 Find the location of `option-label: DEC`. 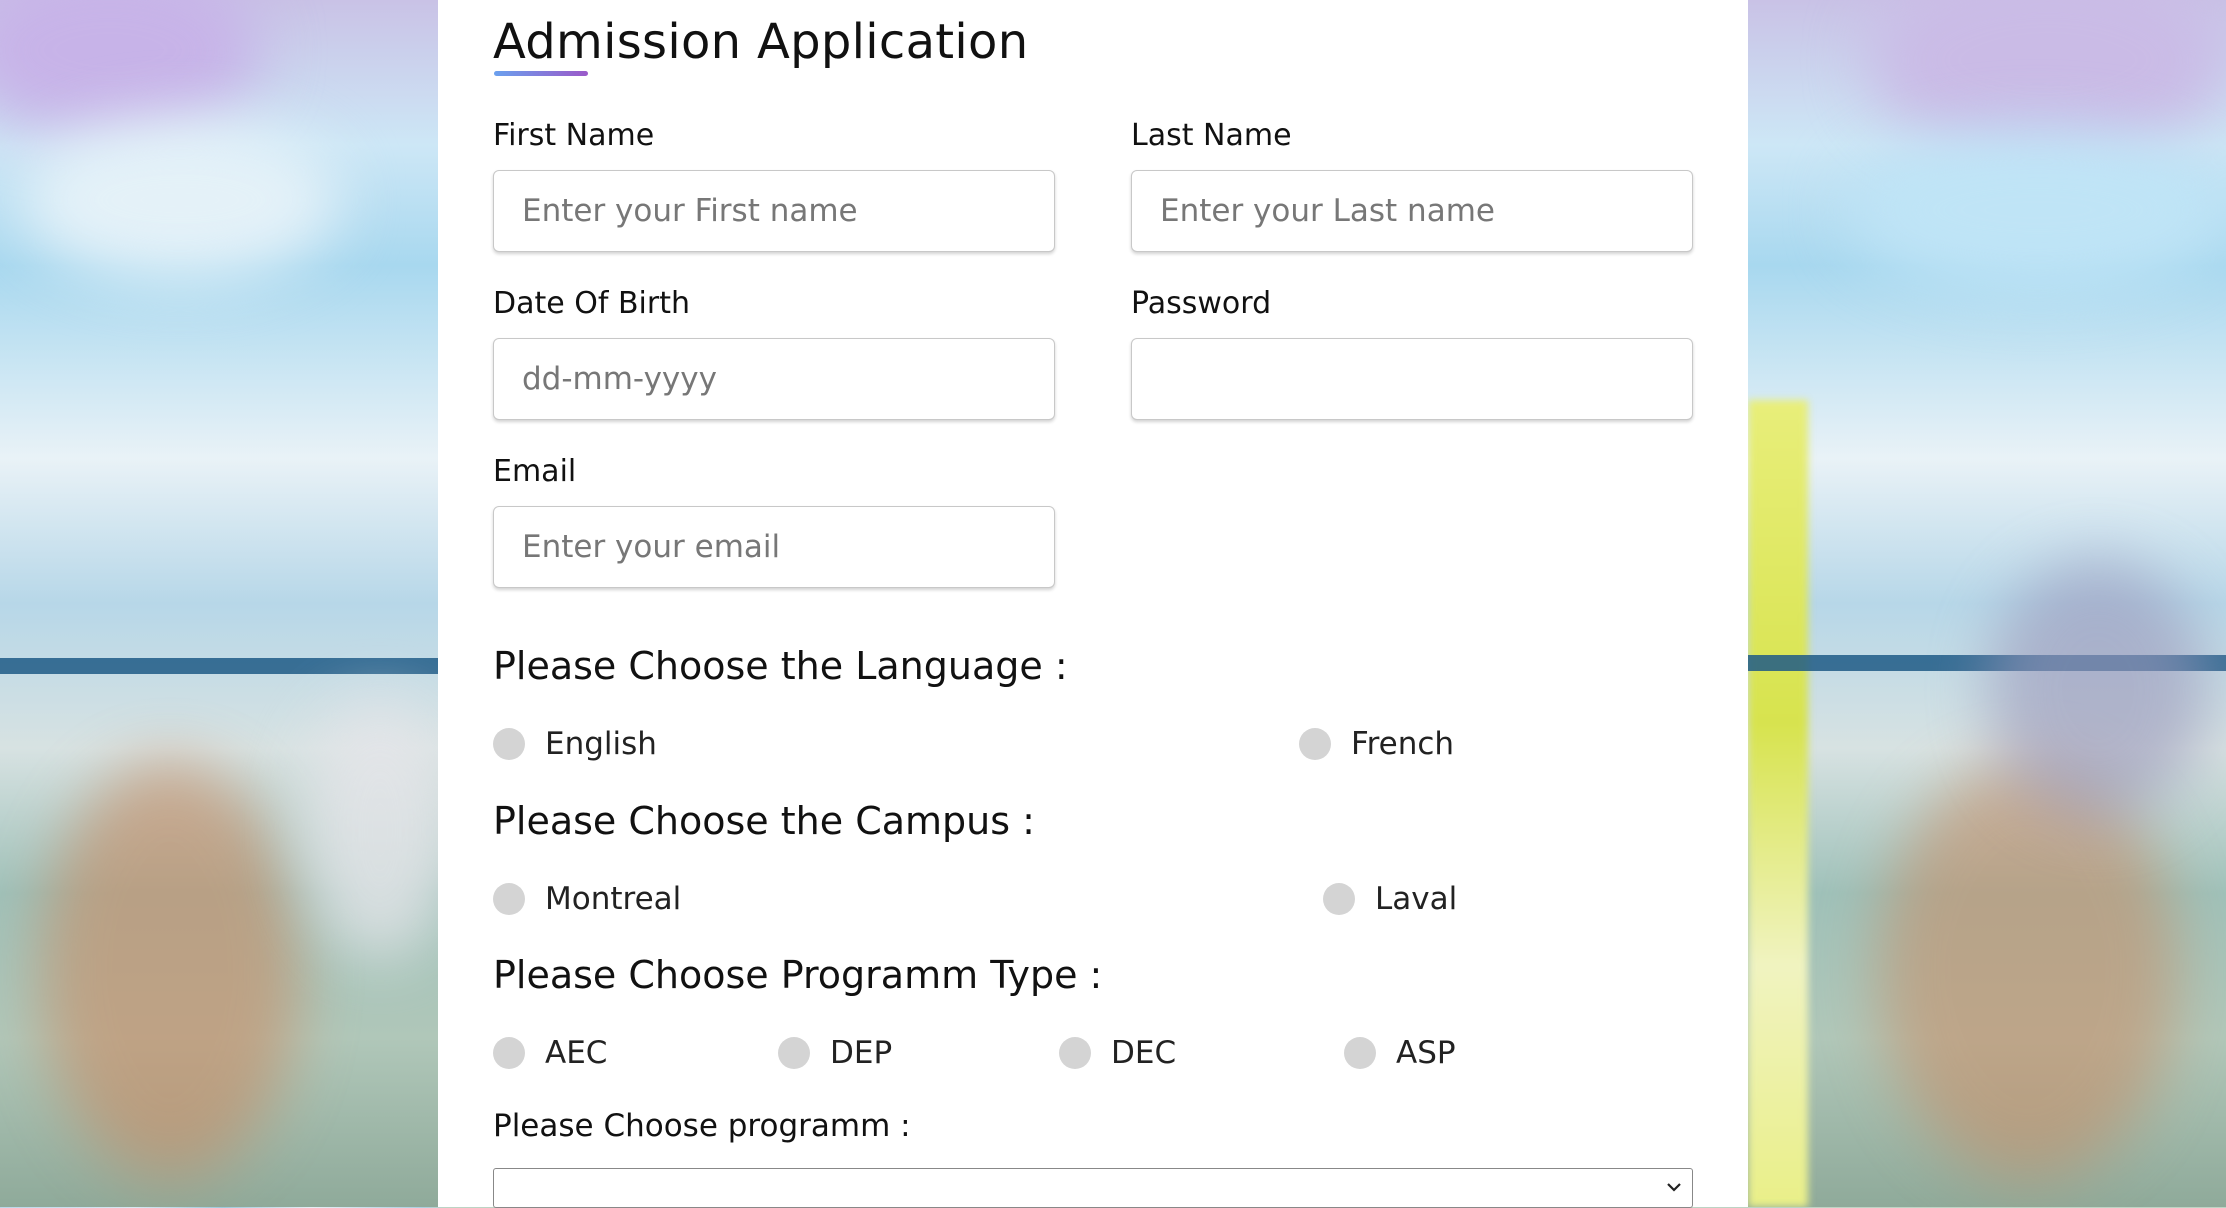

option-label: DEC is located at coordinates (1144, 1053).